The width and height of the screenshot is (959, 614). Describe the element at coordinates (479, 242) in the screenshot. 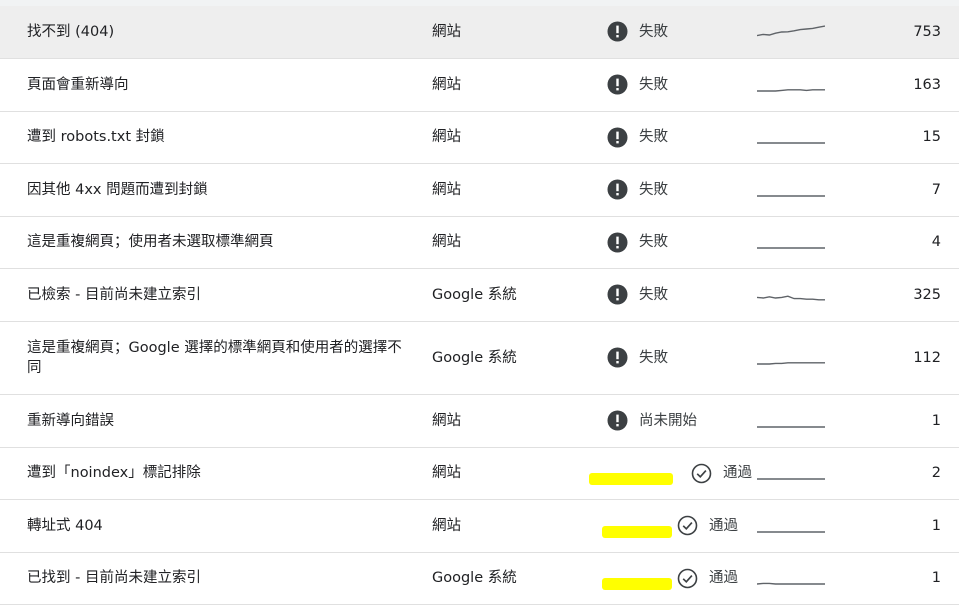

I see `table-row: 這是重複網頁；使用者未選取標準網頁 網站 失敗 4` at that location.